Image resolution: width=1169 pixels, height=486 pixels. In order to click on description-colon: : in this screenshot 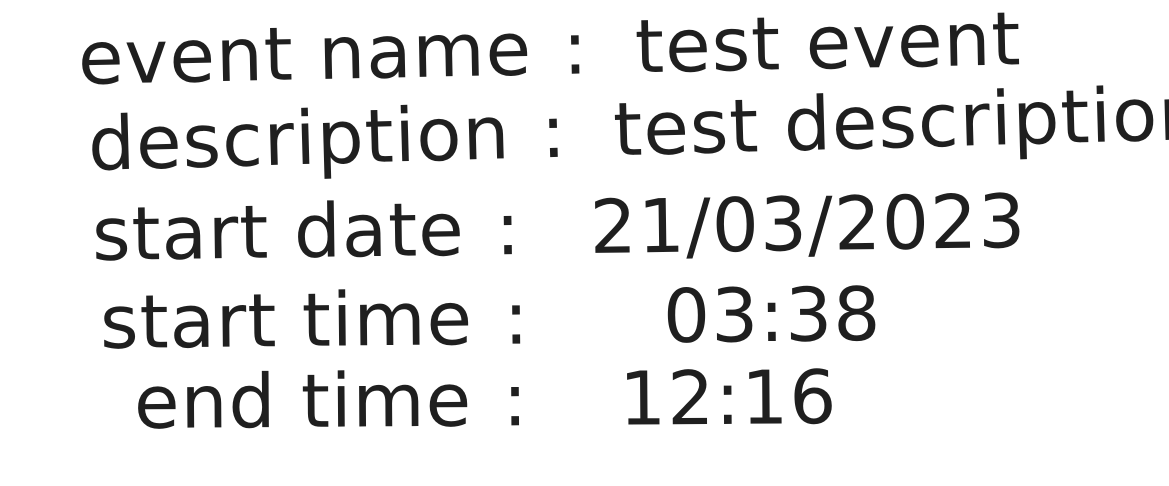, I will do `click(553, 132)`.